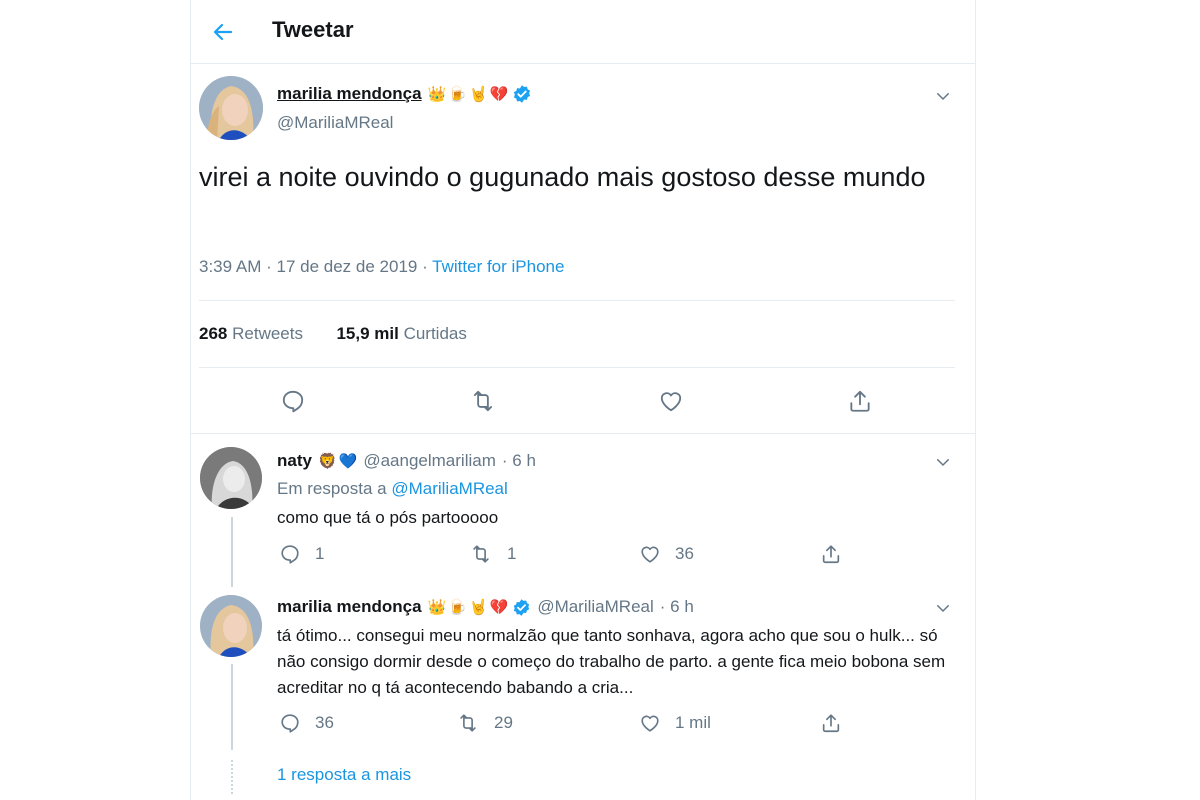 Image resolution: width=1200 pixels, height=800 pixels. I want to click on retweets-label: Retweets, so click(267, 333).